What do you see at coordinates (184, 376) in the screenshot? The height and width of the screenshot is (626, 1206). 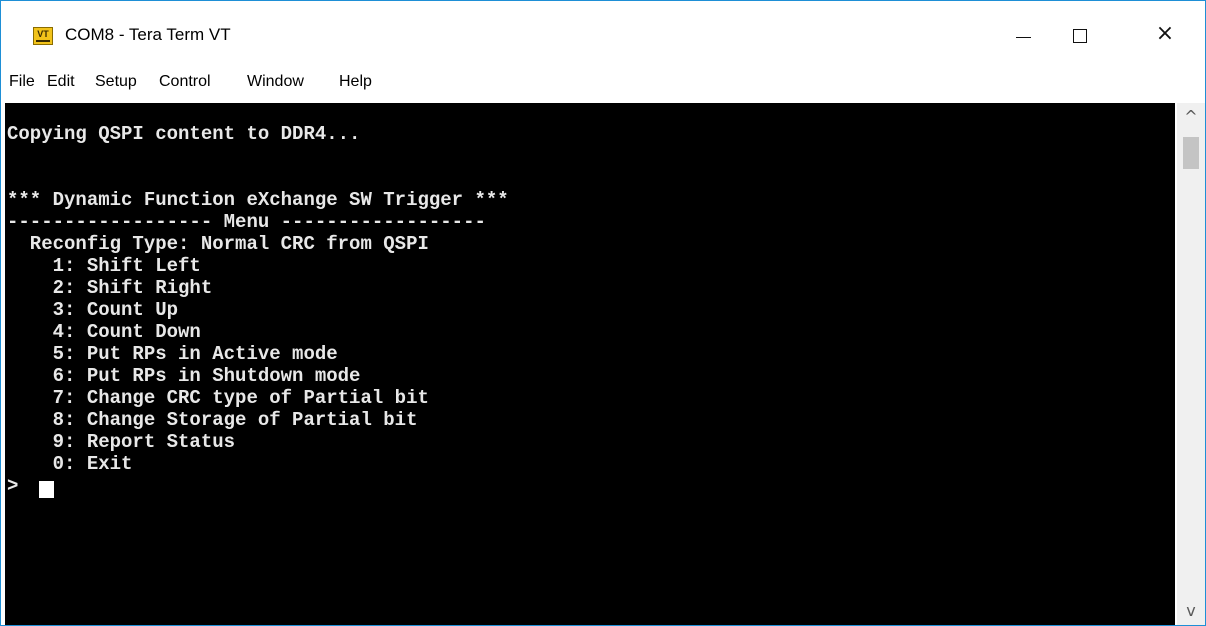 I see `terminal-line: 6: Put RPs in Shutdown mode` at bounding box center [184, 376].